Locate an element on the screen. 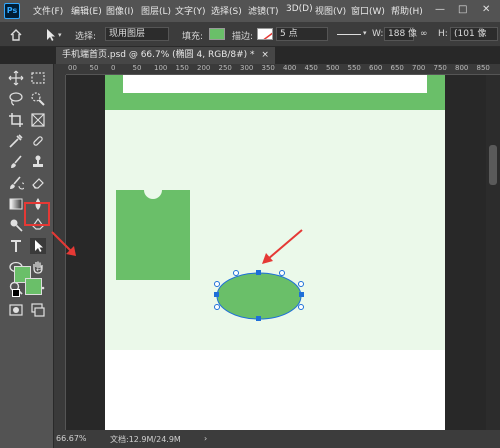  handle-top-left is located at coordinates (236, 273).